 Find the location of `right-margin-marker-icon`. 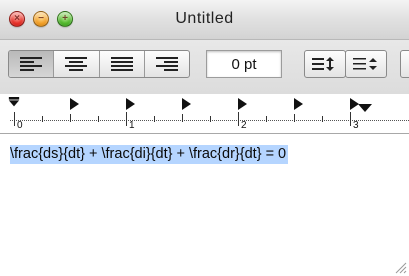

right-margin-marker-icon is located at coordinates (365, 109).